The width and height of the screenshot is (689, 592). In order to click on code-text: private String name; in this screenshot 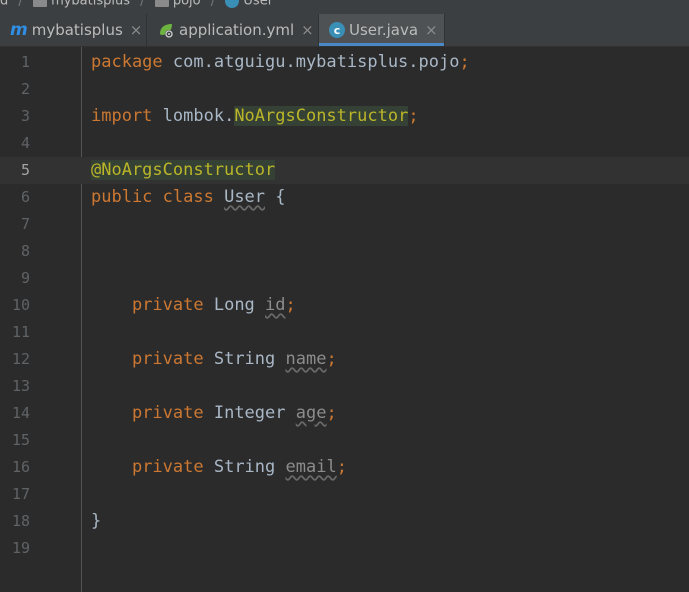, I will do `click(214, 359)`.